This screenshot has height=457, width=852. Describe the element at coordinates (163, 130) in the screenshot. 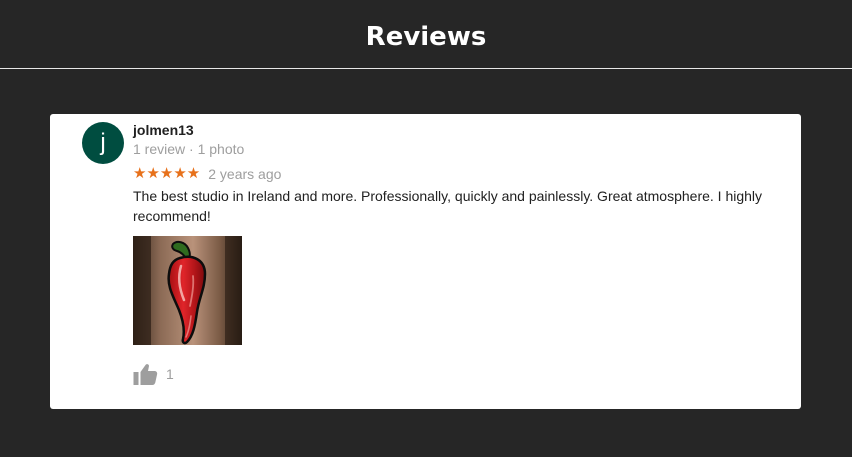

I see `review-author: jolmen13` at that location.